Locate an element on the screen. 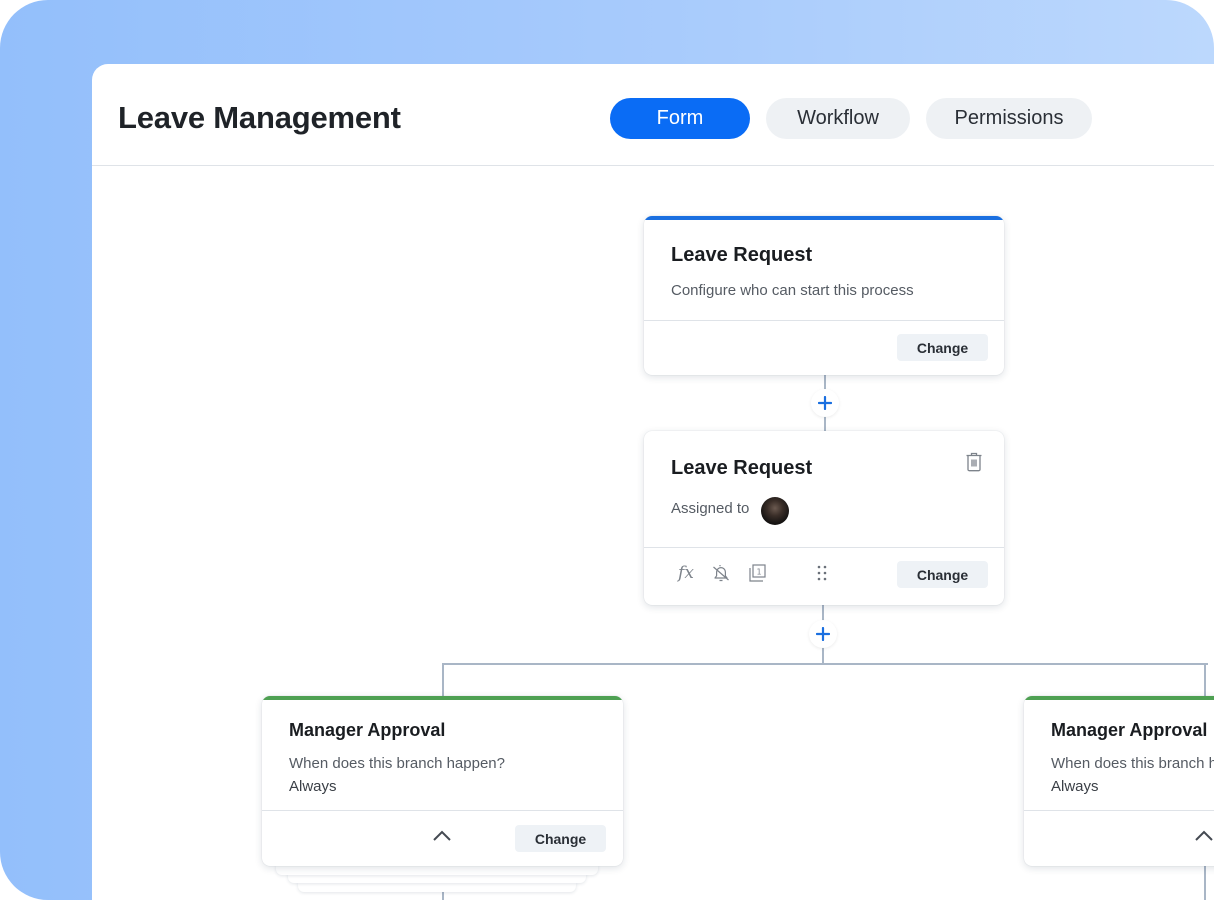  card-footer is located at coordinates (1119, 838).